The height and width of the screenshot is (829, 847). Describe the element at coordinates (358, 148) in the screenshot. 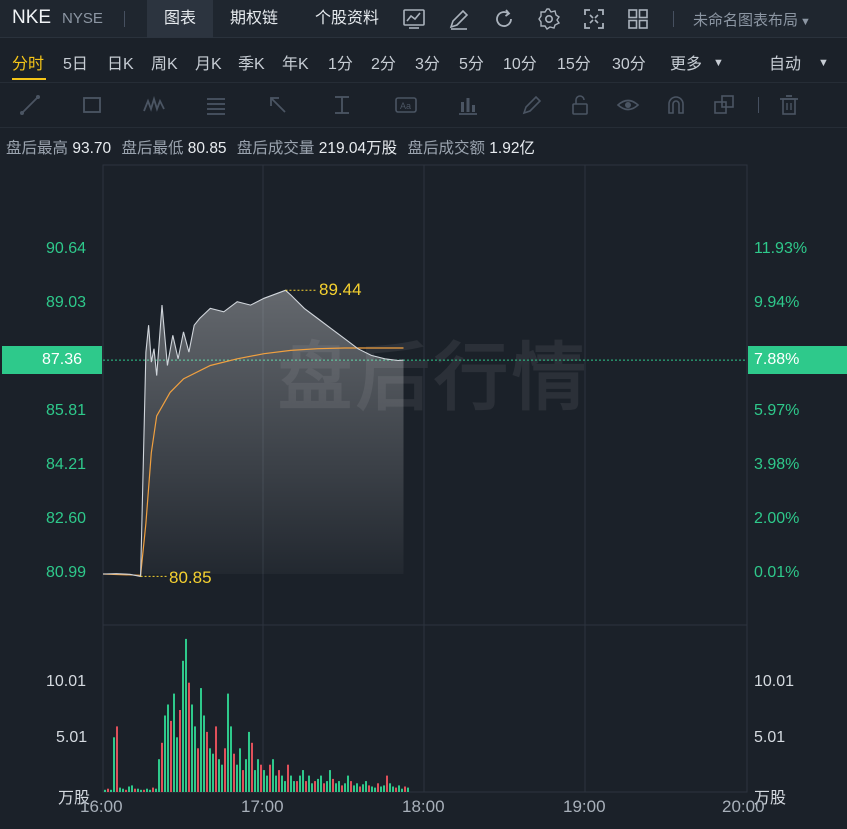

I see `volume-value: 219.04万股` at that location.